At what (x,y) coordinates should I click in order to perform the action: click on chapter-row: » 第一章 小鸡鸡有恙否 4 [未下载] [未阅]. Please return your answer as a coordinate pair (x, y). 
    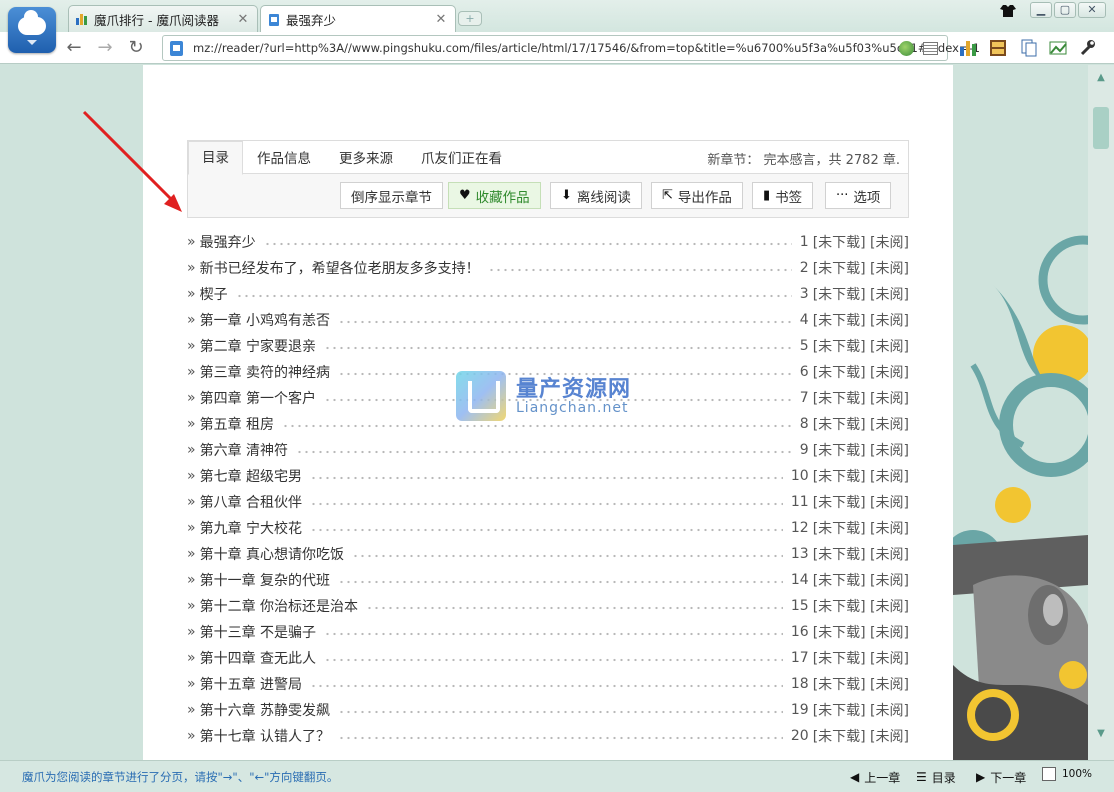
    Looking at the image, I should click on (548, 320).